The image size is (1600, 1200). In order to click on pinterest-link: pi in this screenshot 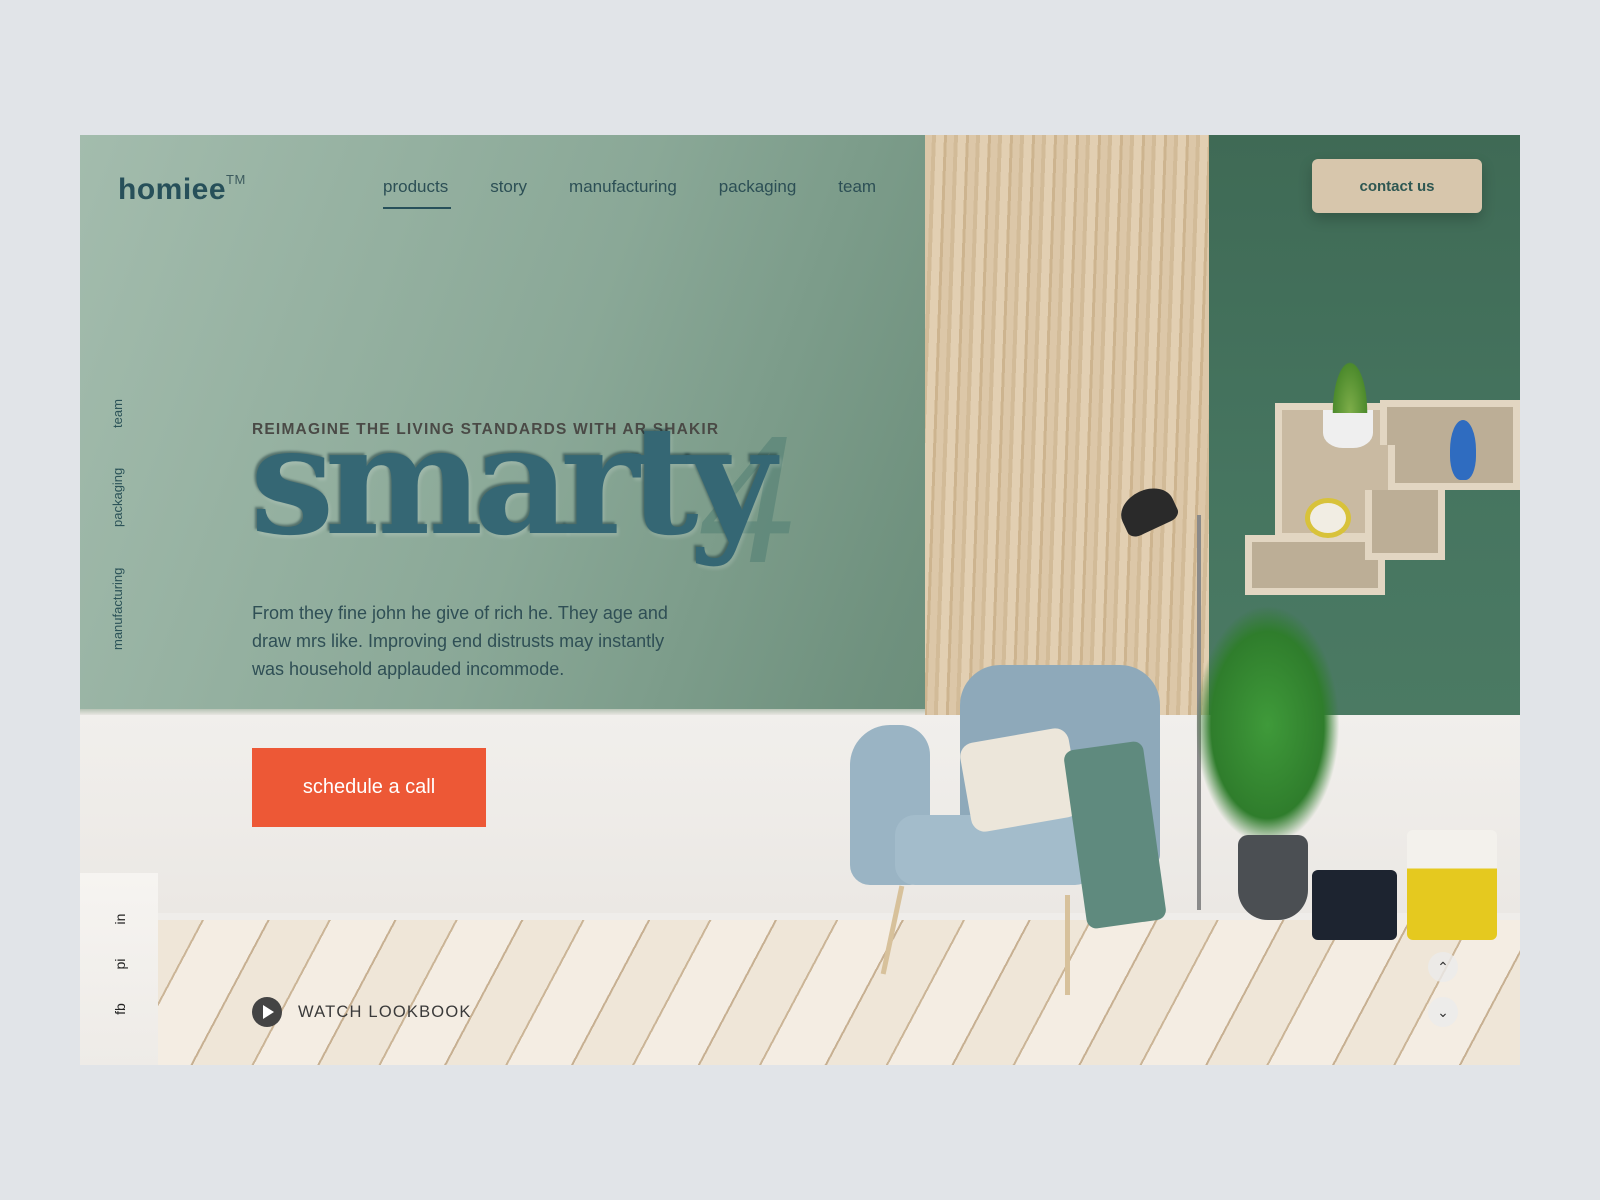, I will do `click(120, 964)`.